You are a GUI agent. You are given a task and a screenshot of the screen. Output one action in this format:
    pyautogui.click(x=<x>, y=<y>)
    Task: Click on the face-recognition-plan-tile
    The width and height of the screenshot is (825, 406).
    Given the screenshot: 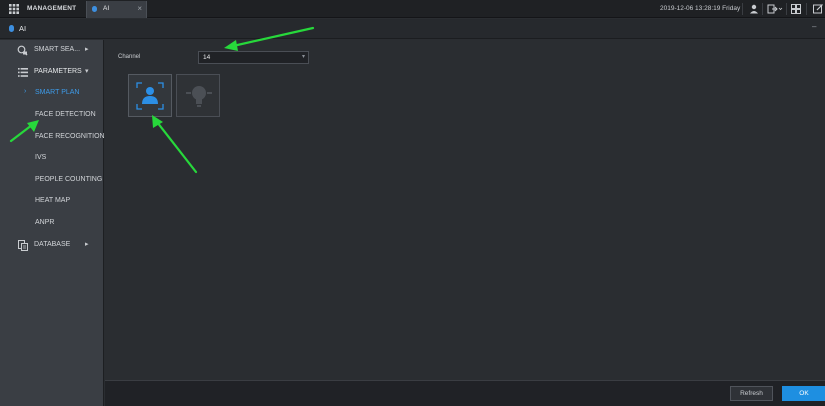 What is the action you would take?
    pyautogui.click(x=150, y=95)
    